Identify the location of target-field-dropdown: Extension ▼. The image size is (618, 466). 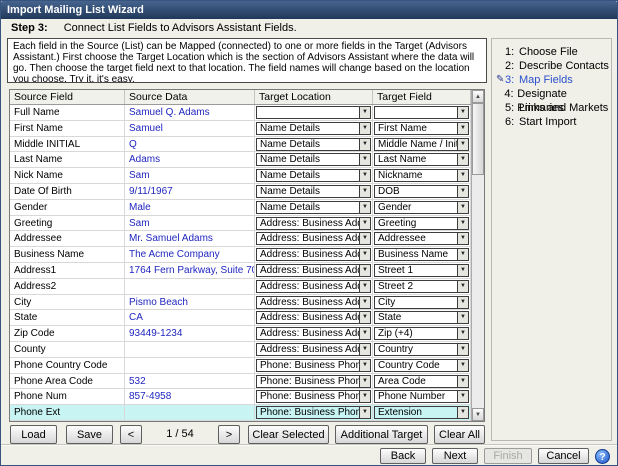
(421, 413).